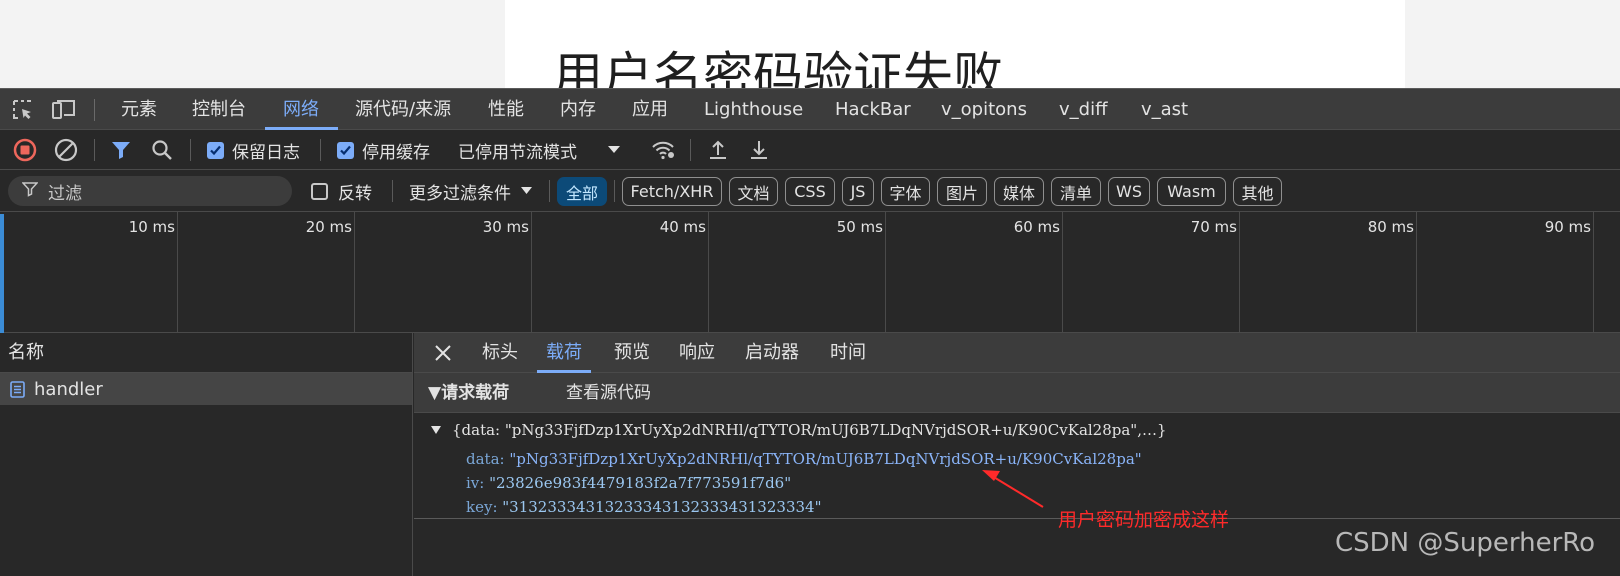  What do you see at coordinates (810, 150) in the screenshot?
I see `network-toolbar: 保留日志 停用缓存 已停用节流模式` at bounding box center [810, 150].